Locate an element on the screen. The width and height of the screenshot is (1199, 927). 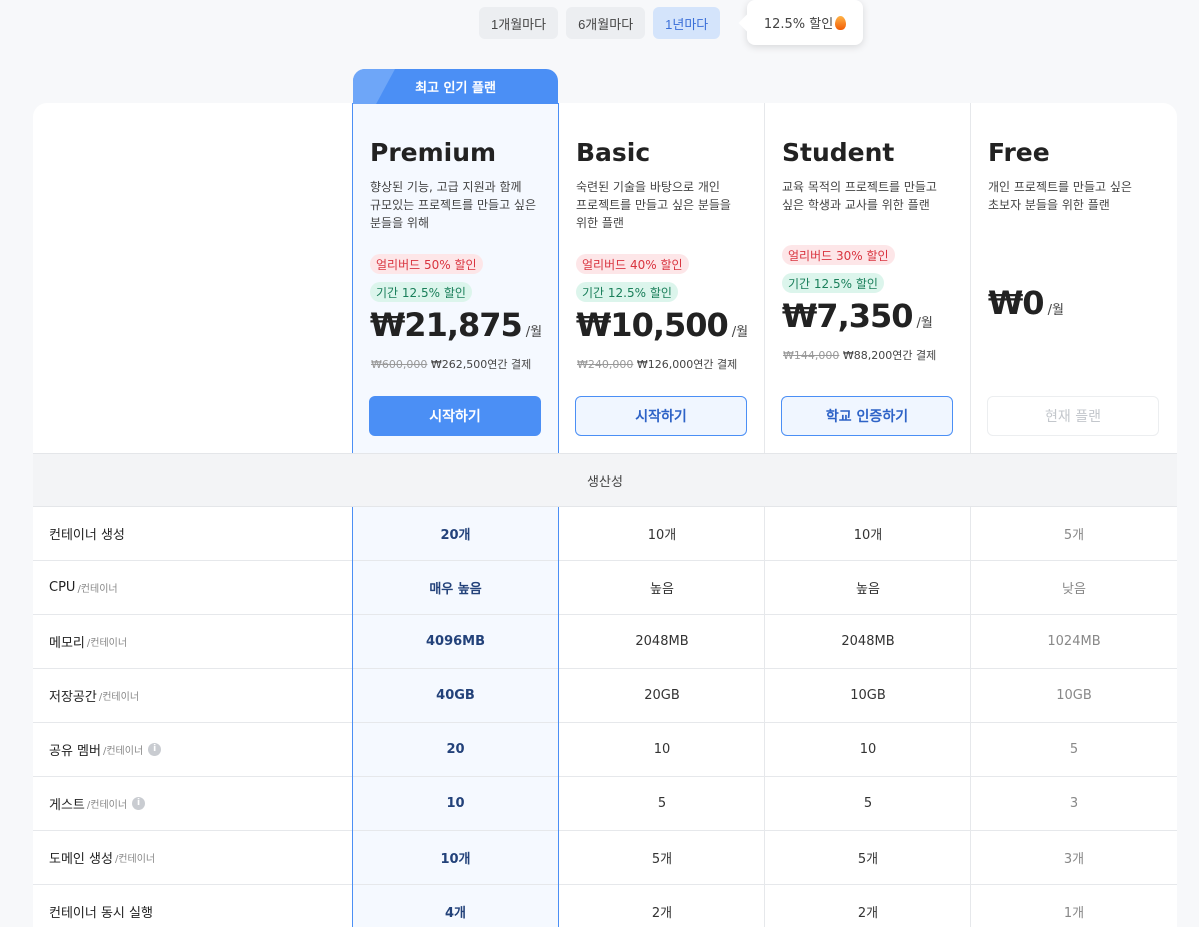
feature-value-free: 10GB is located at coordinates (1074, 695).